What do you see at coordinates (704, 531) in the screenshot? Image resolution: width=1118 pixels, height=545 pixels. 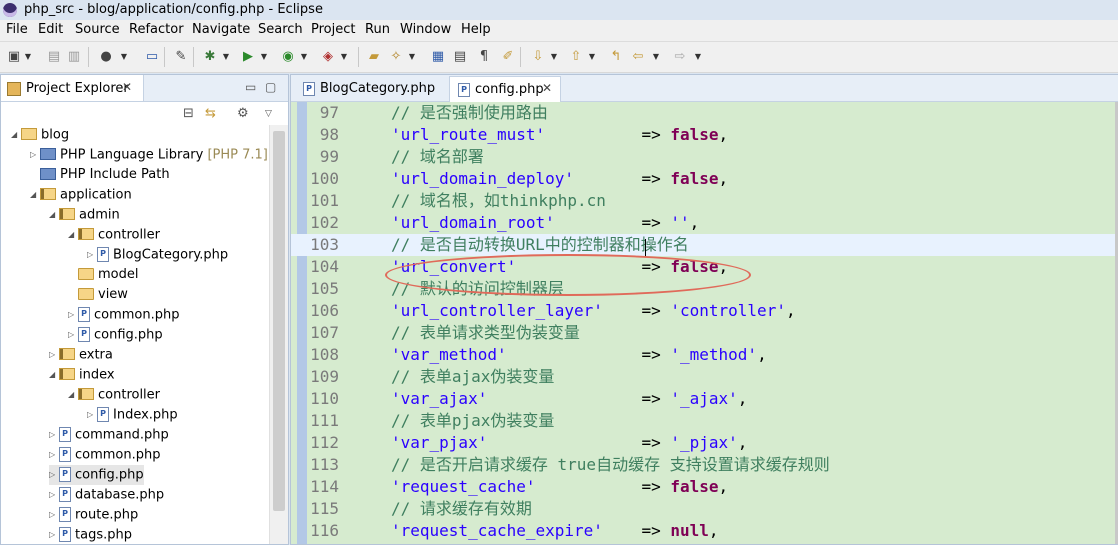 I see `code-line: 116 'request_cache_expire' => null,` at bounding box center [704, 531].